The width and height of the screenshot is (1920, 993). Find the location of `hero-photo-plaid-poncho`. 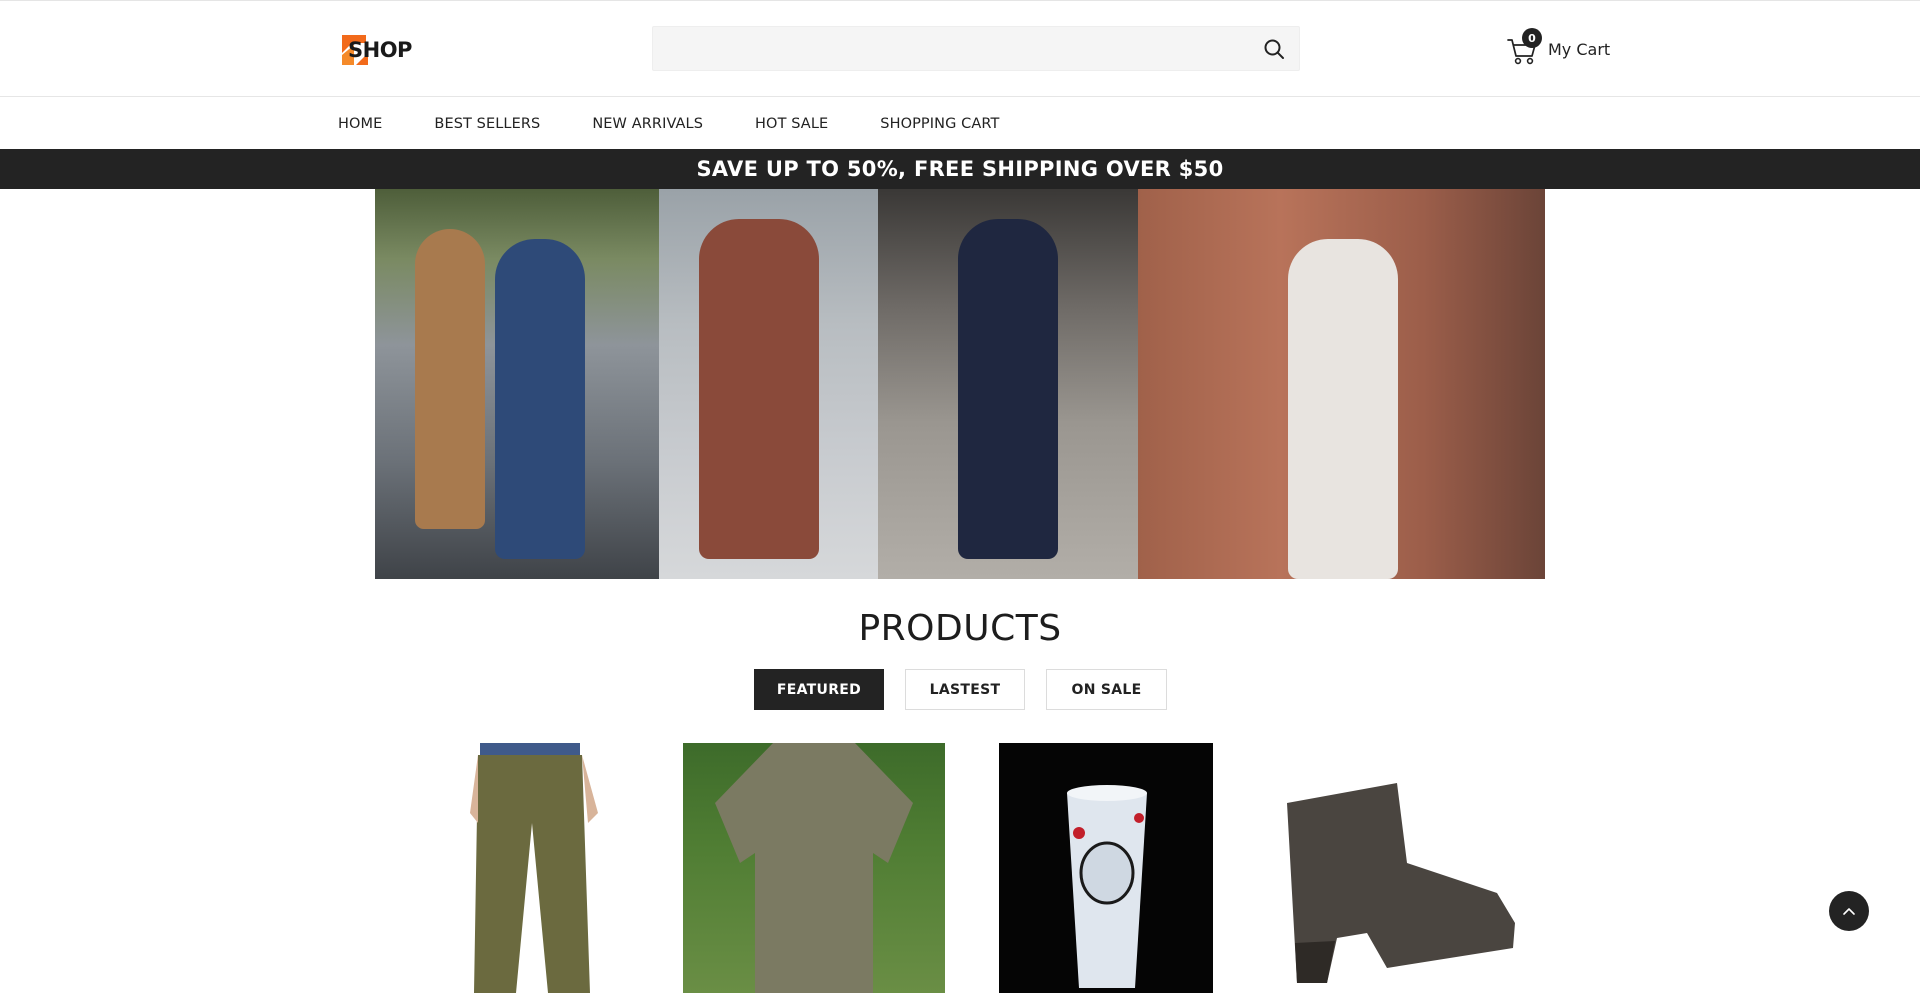

hero-photo-plaid-poncho is located at coordinates (768, 384).